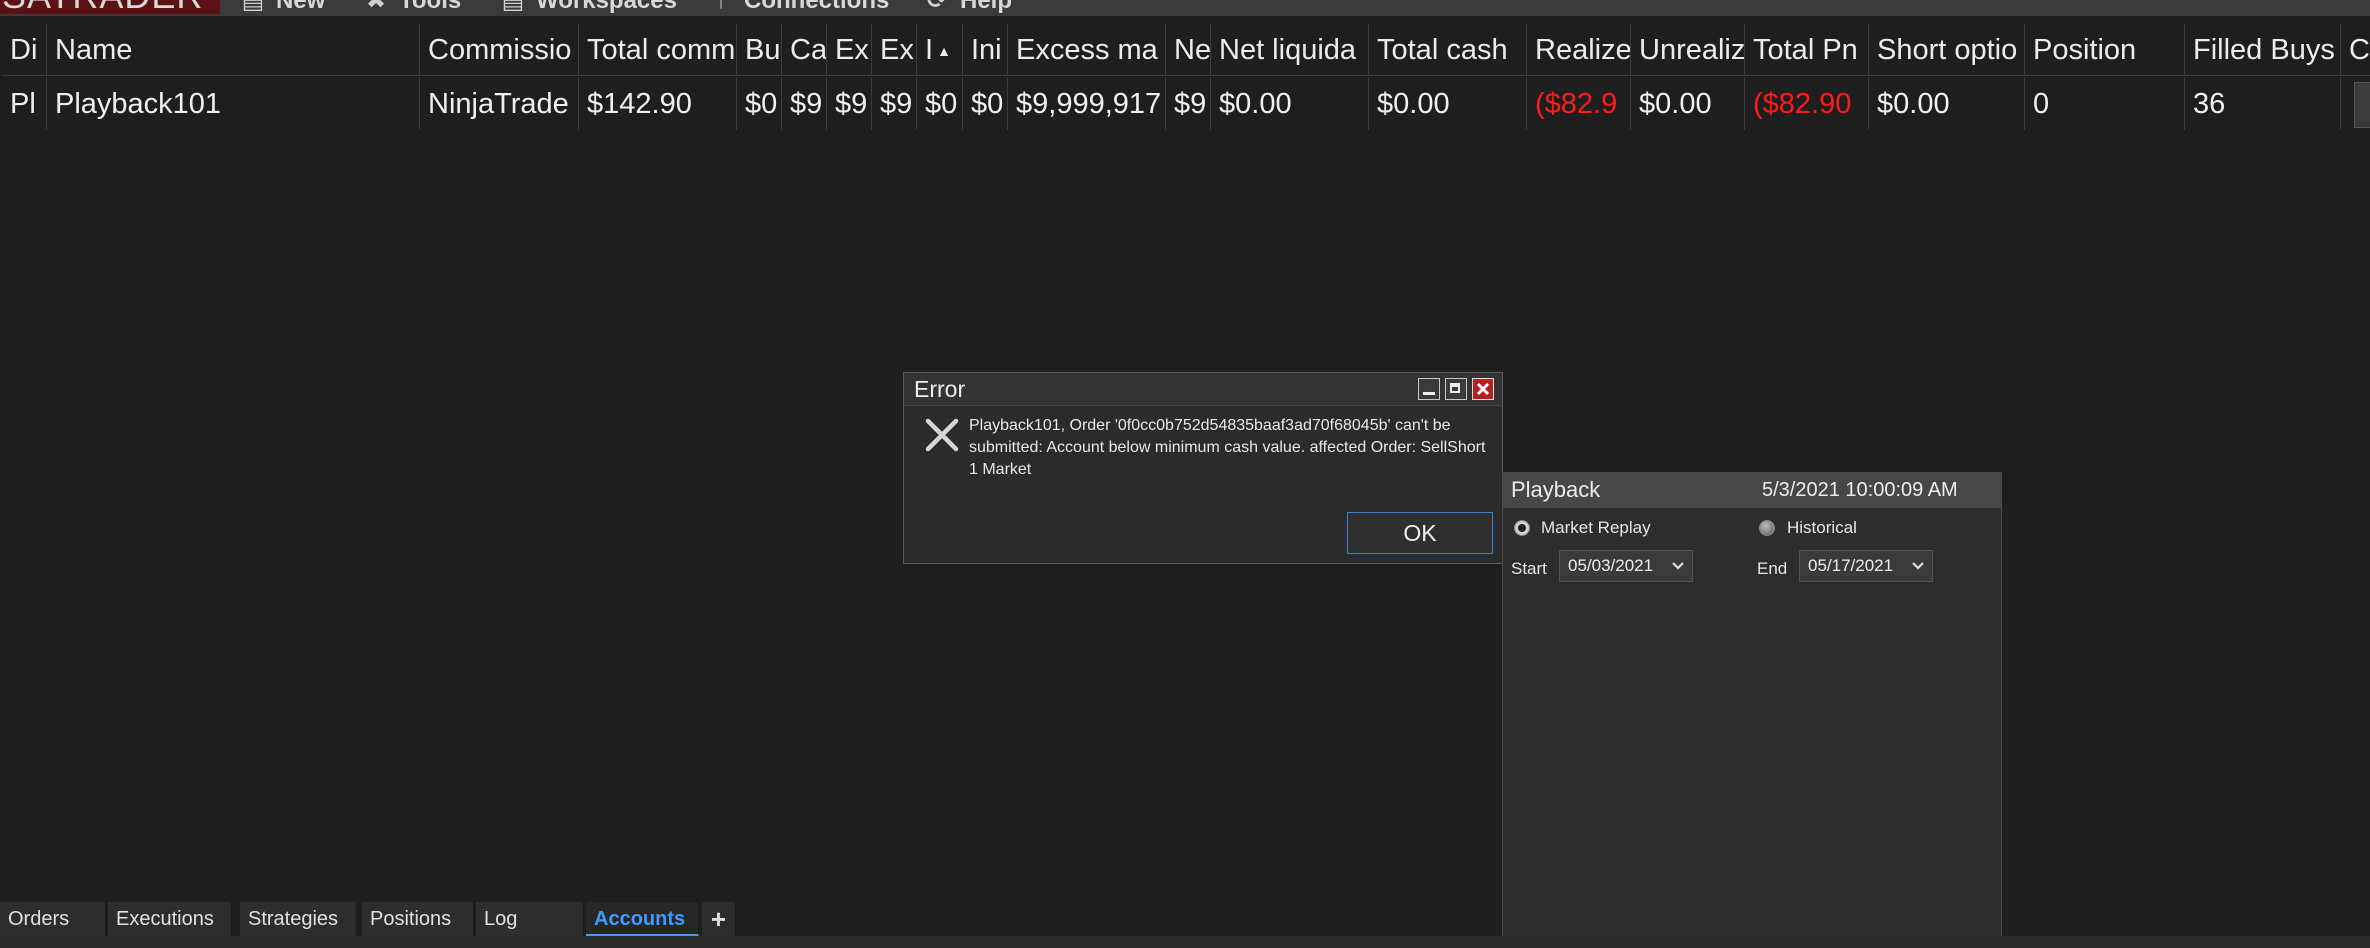 Image resolution: width=2370 pixels, height=948 pixels. I want to click on col-header-net: Ne, so click(1188, 50).